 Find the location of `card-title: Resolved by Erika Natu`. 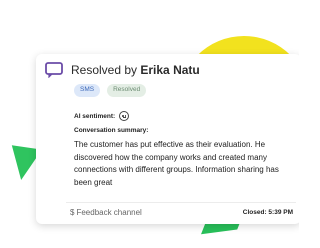

card-title: Resolved by Erika Natu is located at coordinates (135, 70).